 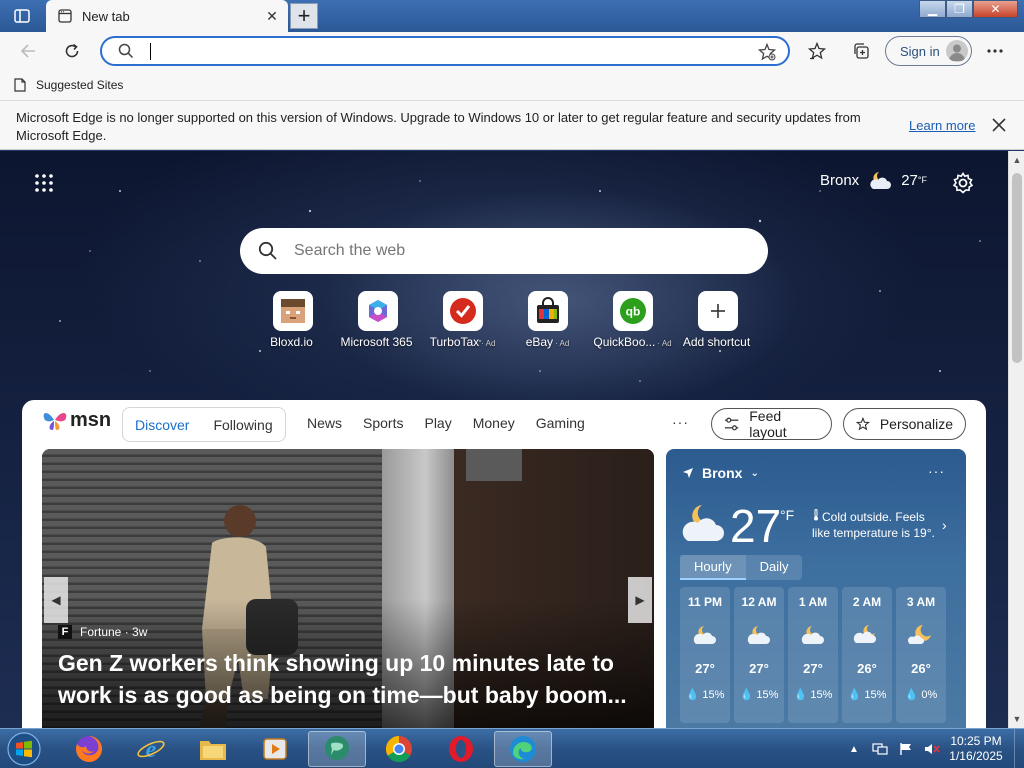 I want to click on address-bar, so click(x=445, y=51).